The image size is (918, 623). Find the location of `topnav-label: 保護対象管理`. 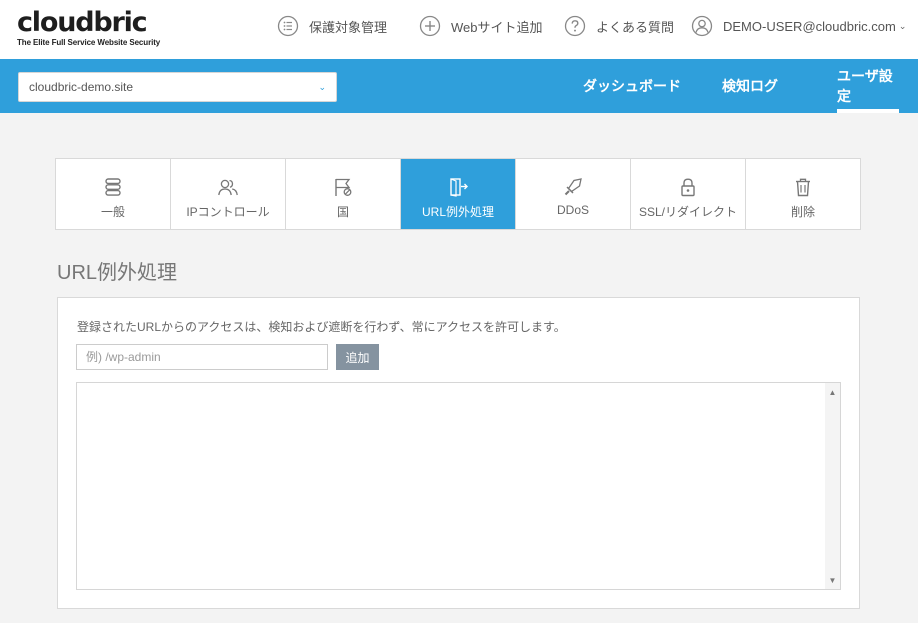

topnav-label: 保護対象管理 is located at coordinates (348, 27).